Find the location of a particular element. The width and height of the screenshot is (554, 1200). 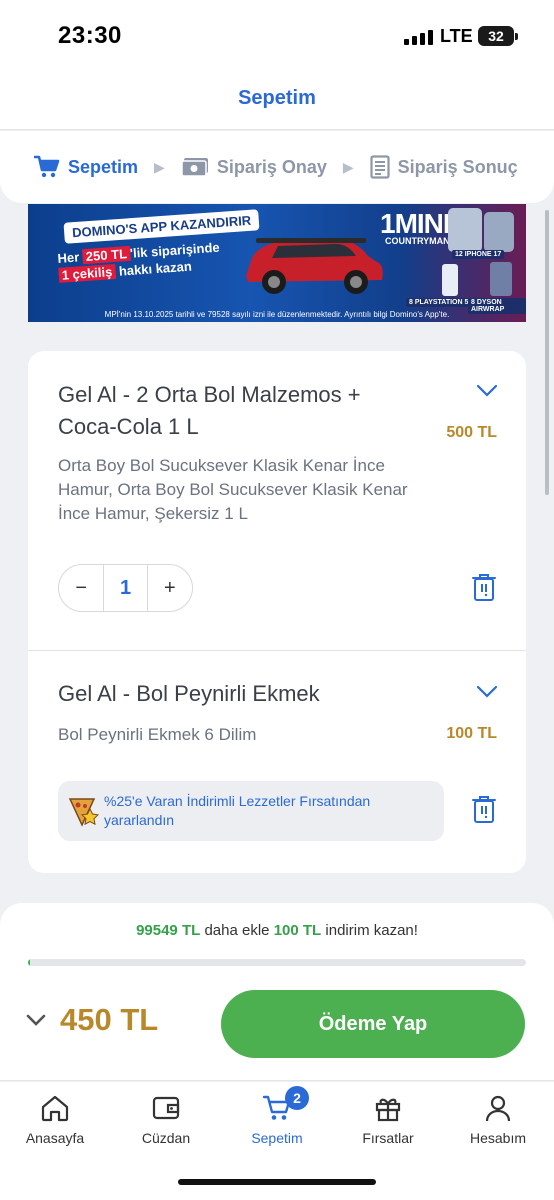

tab-deals: Fırsatlar is located at coordinates (388, 1120).